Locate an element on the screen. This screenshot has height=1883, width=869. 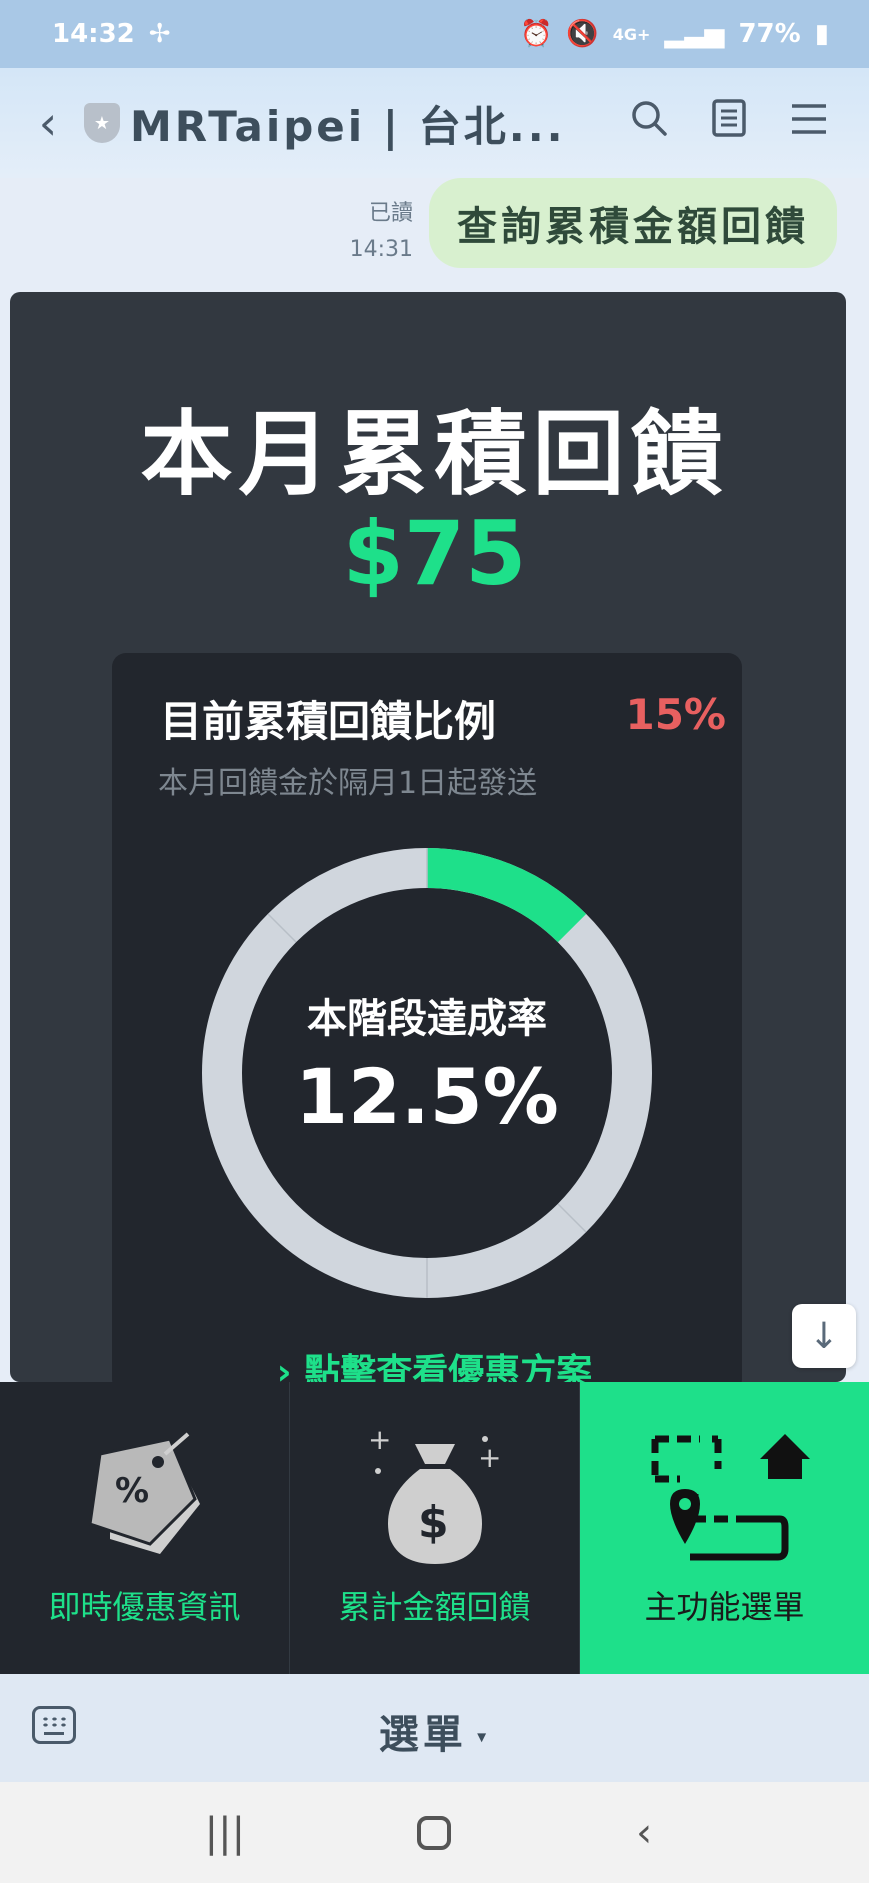
back-icon: ‹ is located at coordinates (644, 1833).